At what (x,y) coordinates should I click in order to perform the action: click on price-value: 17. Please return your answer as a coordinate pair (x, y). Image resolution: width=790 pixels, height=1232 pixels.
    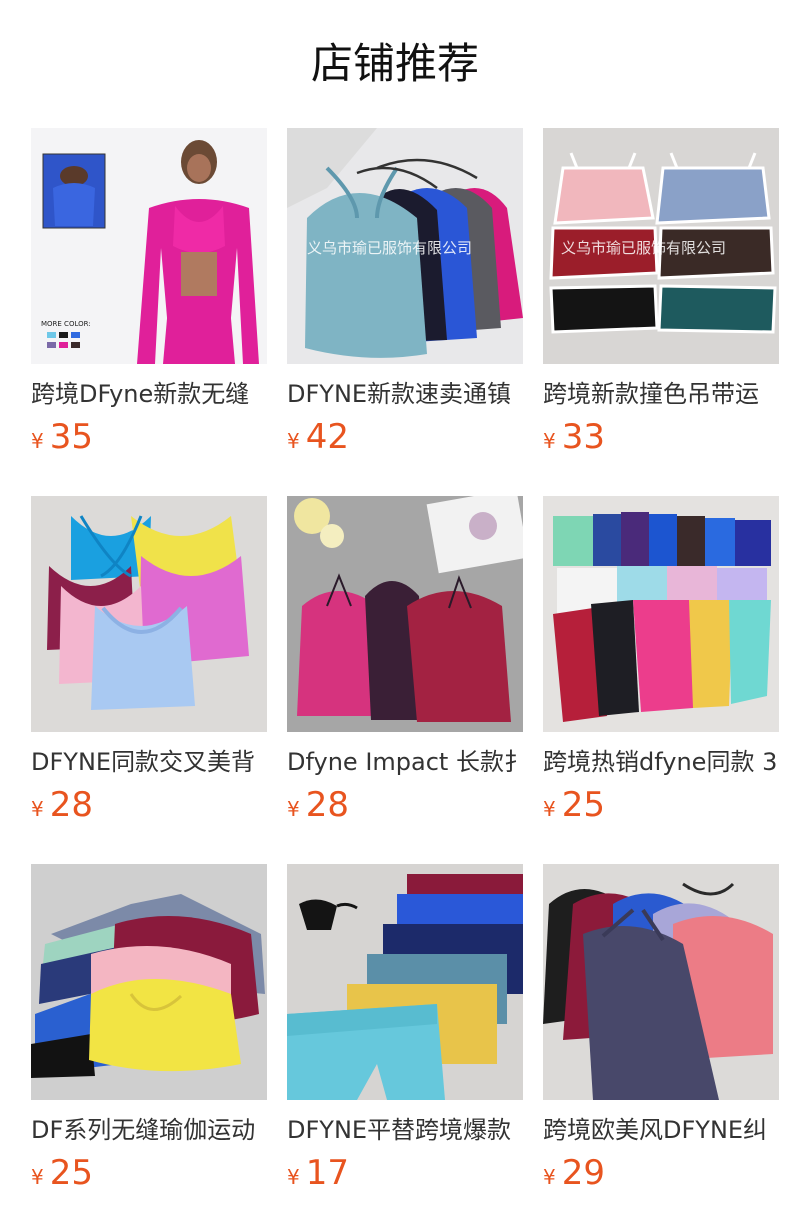
    Looking at the image, I should click on (327, 1173).